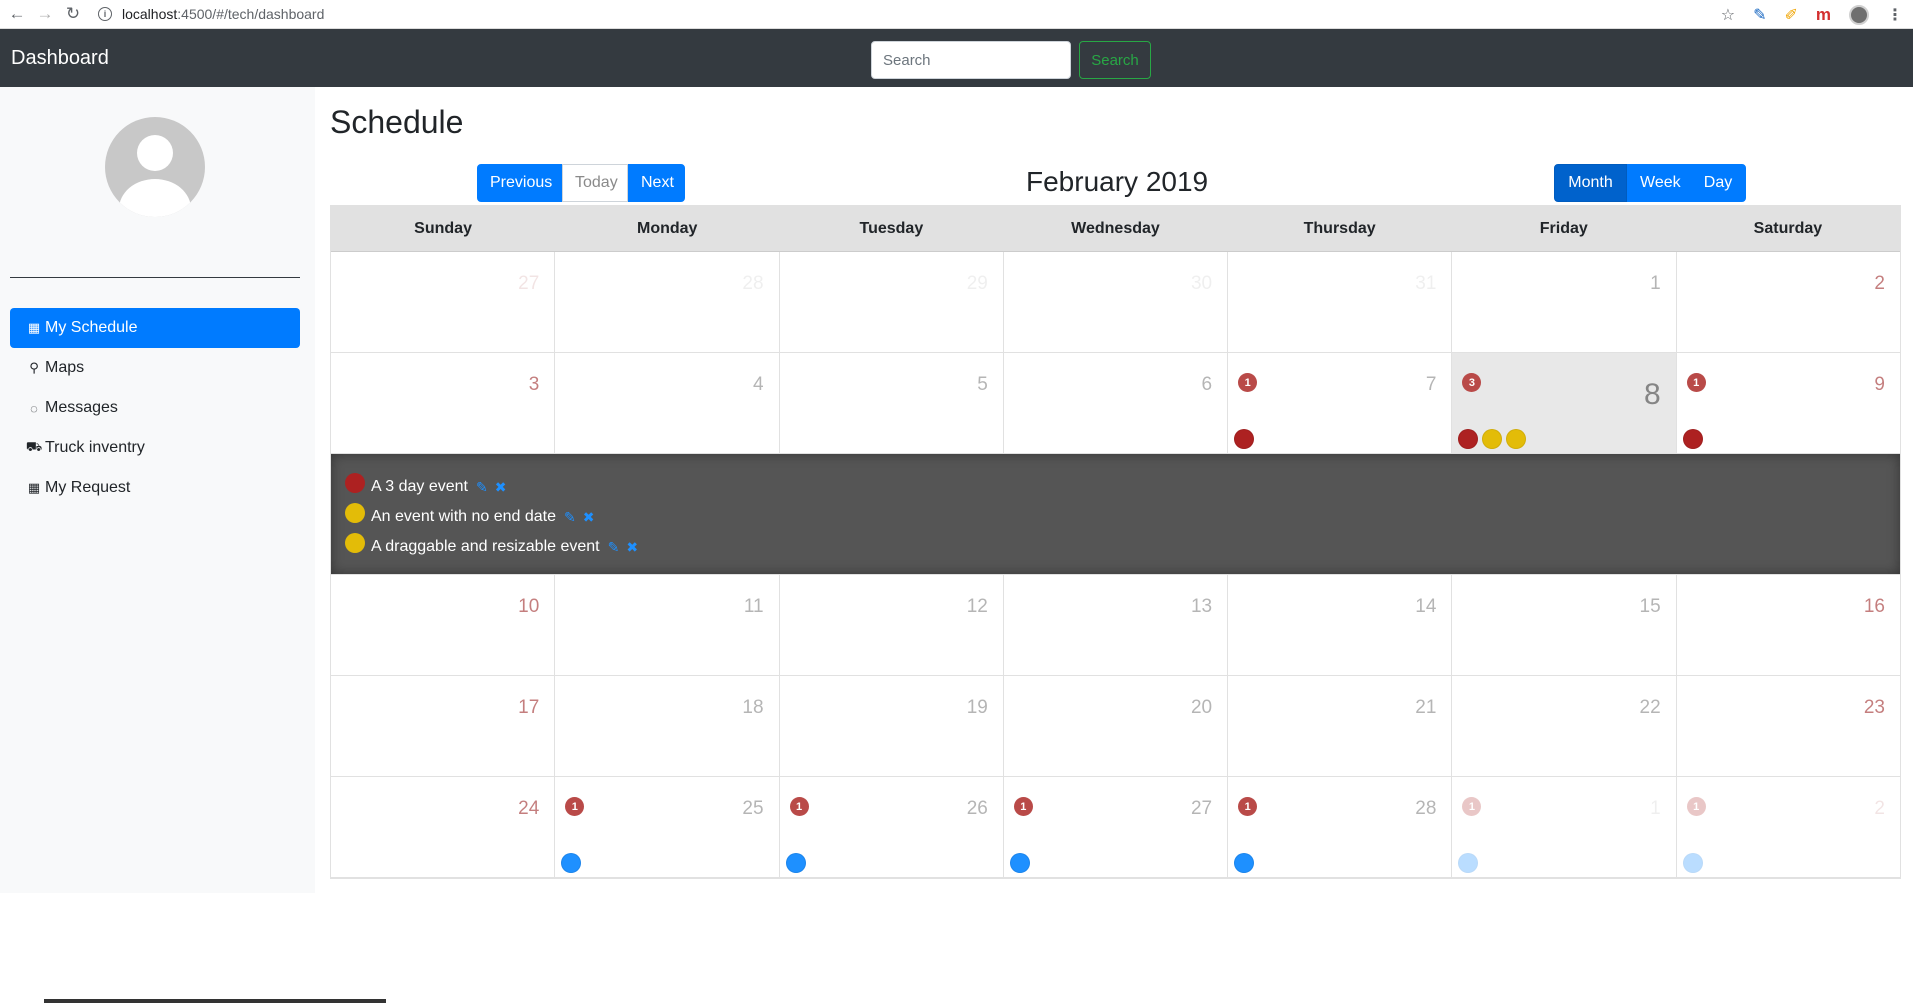  Describe the element at coordinates (443, 403) in the screenshot. I see `calendar-day: 3` at that location.